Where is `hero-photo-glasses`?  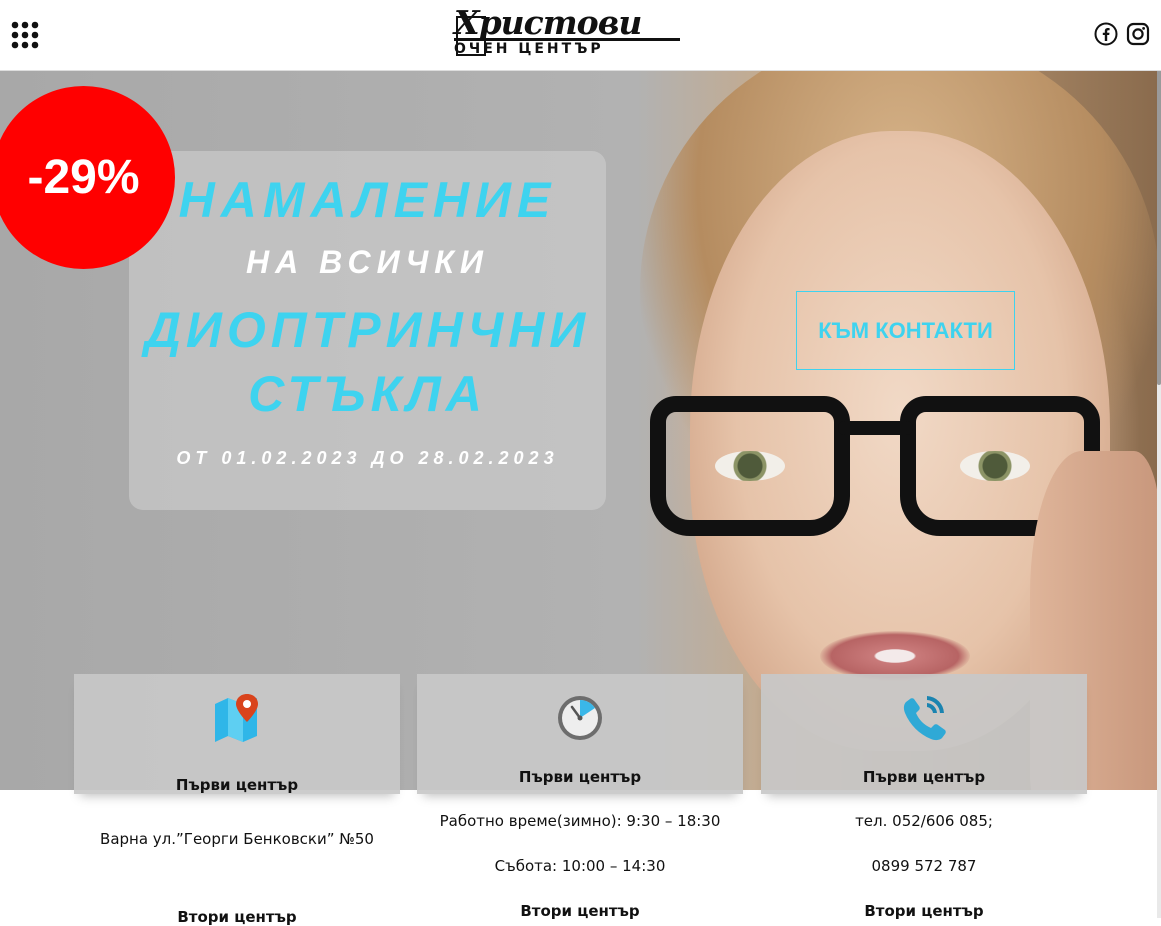 hero-photo-glasses is located at coordinates (750, 466).